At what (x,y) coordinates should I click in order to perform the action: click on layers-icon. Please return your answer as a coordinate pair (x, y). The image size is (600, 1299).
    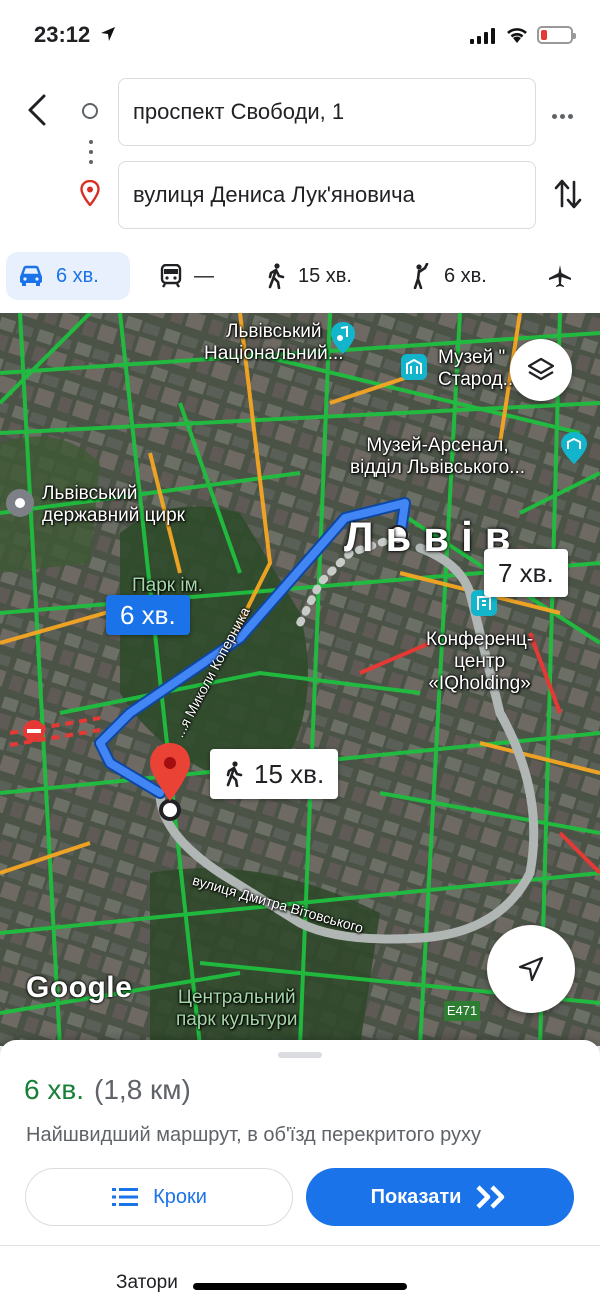
    Looking at the image, I should click on (541, 369).